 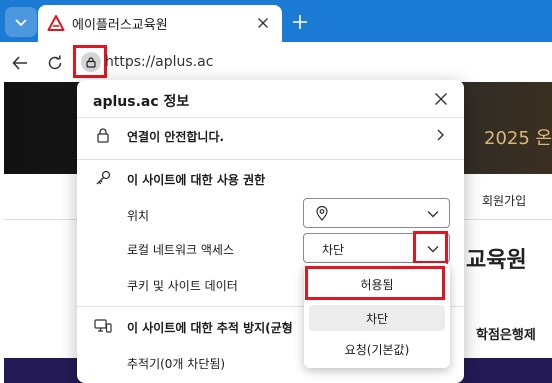 I want to click on popup-title: aplus.ac 정보, so click(x=141, y=102).